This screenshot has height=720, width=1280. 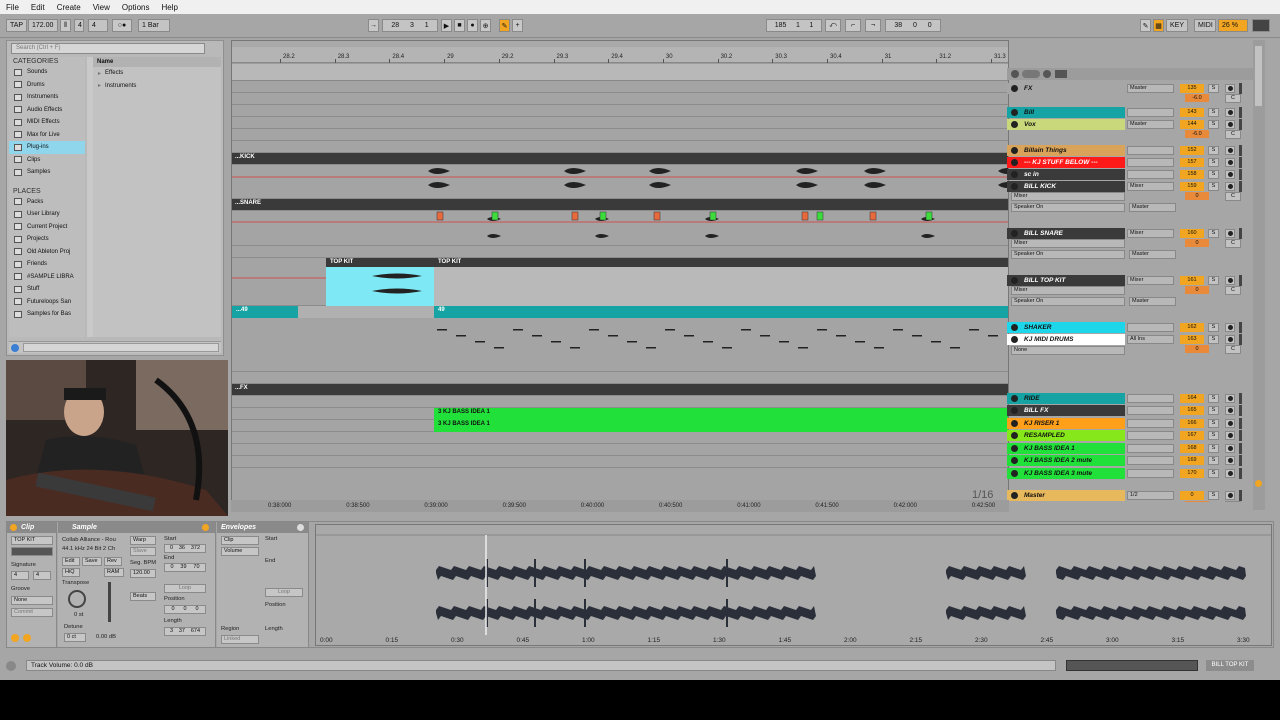 I want to click on metronome-icon: ○●, so click(x=122, y=25).